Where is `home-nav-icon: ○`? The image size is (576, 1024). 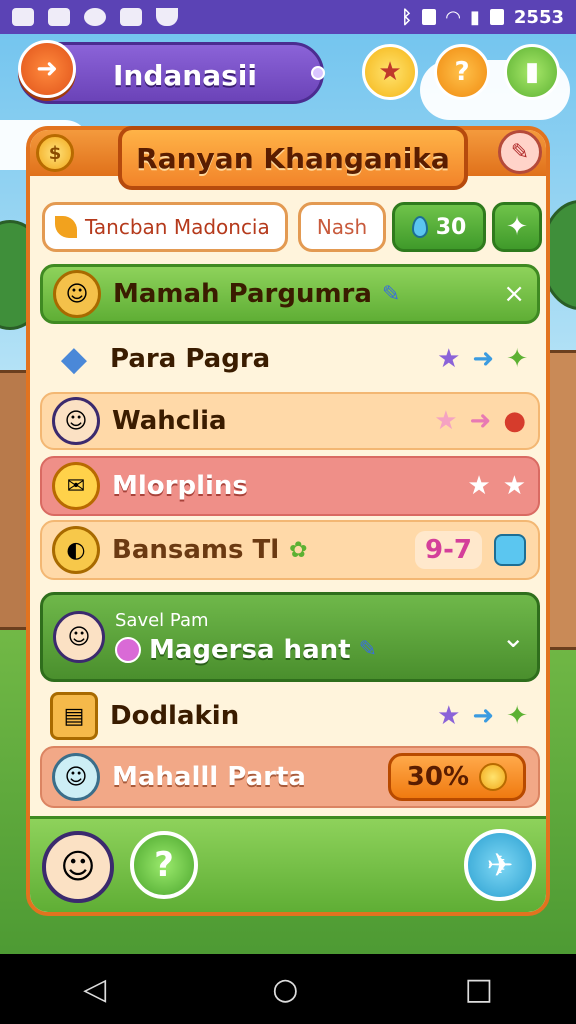 home-nav-icon: ○ is located at coordinates (285, 989).